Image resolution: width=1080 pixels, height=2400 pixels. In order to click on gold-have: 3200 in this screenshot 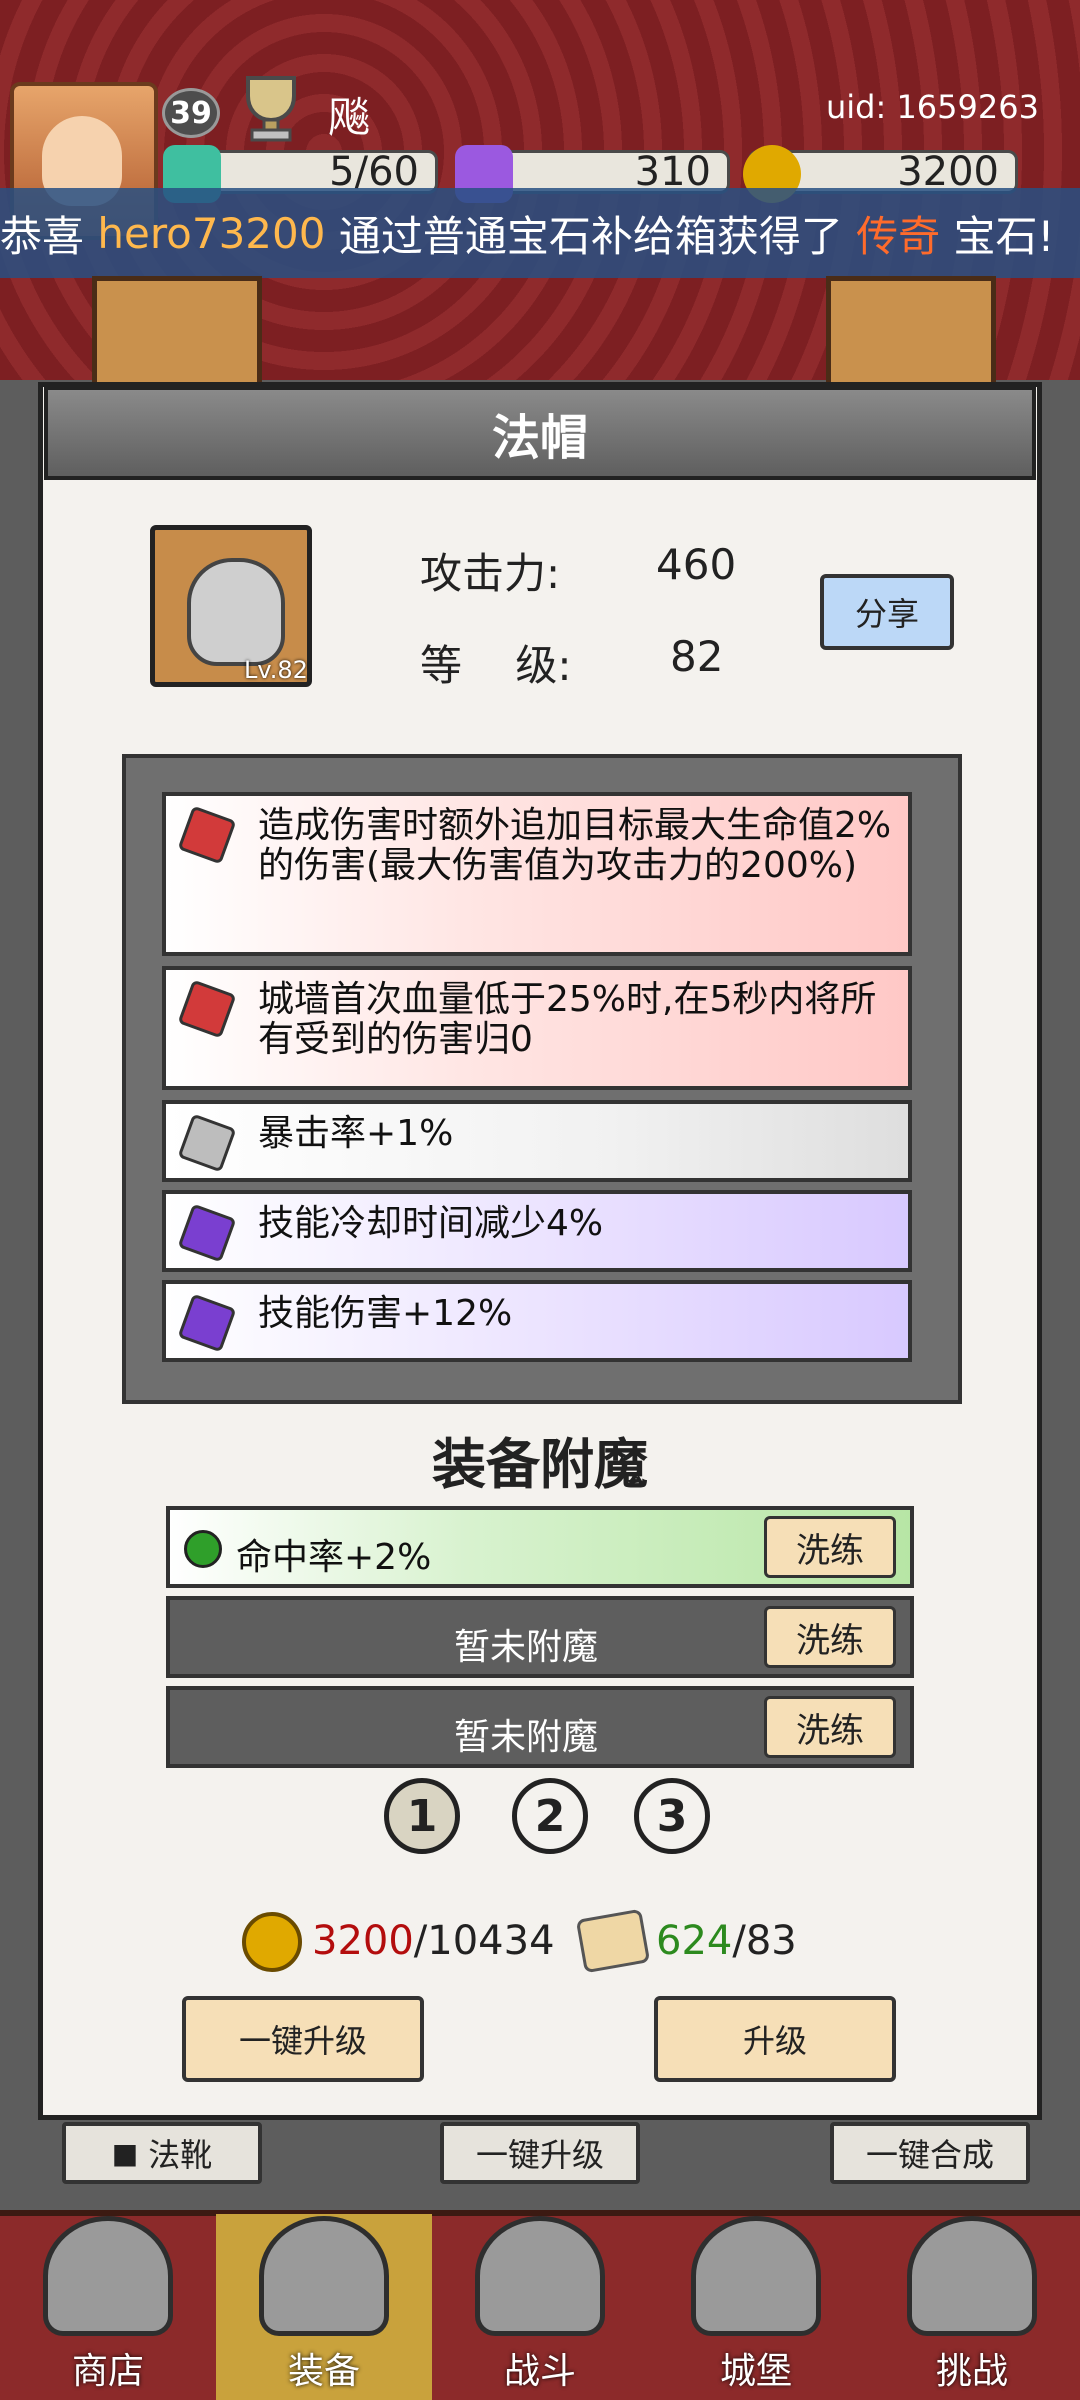, I will do `click(363, 1941)`.